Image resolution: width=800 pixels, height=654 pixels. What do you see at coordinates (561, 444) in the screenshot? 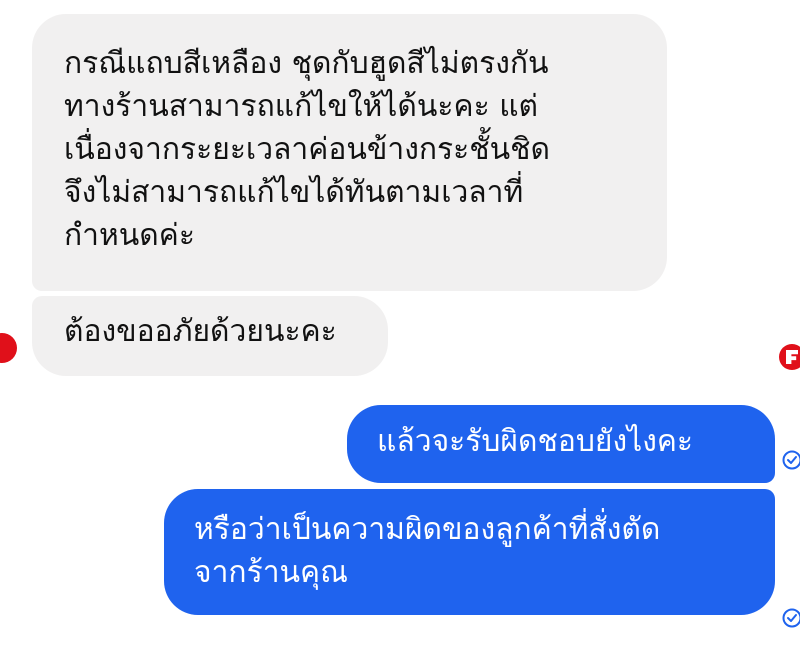
I see `outgoing-message-bubble: แล้วจะรับผิดชอบยังไงคะ` at bounding box center [561, 444].